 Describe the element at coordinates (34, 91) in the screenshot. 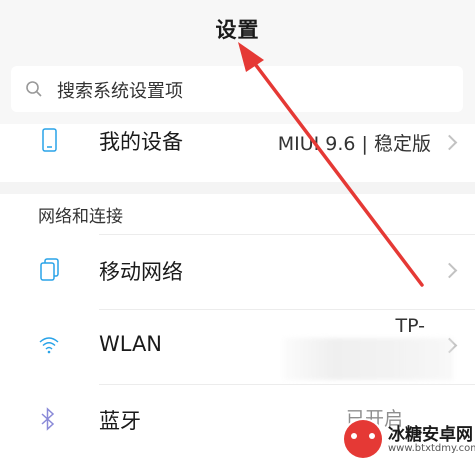

I see `search-icon` at that location.